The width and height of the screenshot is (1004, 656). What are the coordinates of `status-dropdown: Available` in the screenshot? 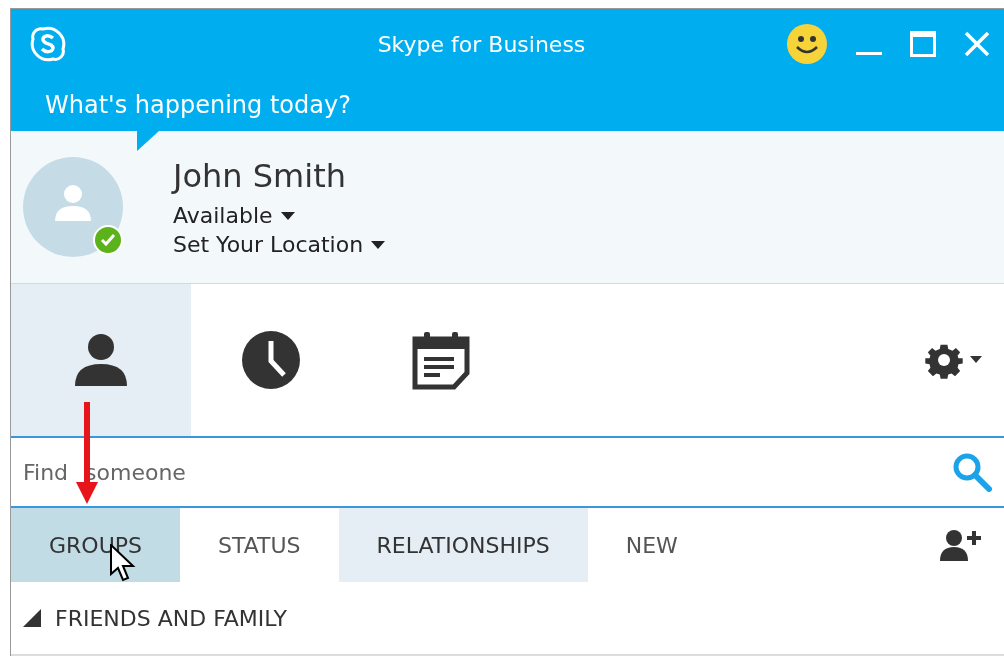 It's located at (279, 215).